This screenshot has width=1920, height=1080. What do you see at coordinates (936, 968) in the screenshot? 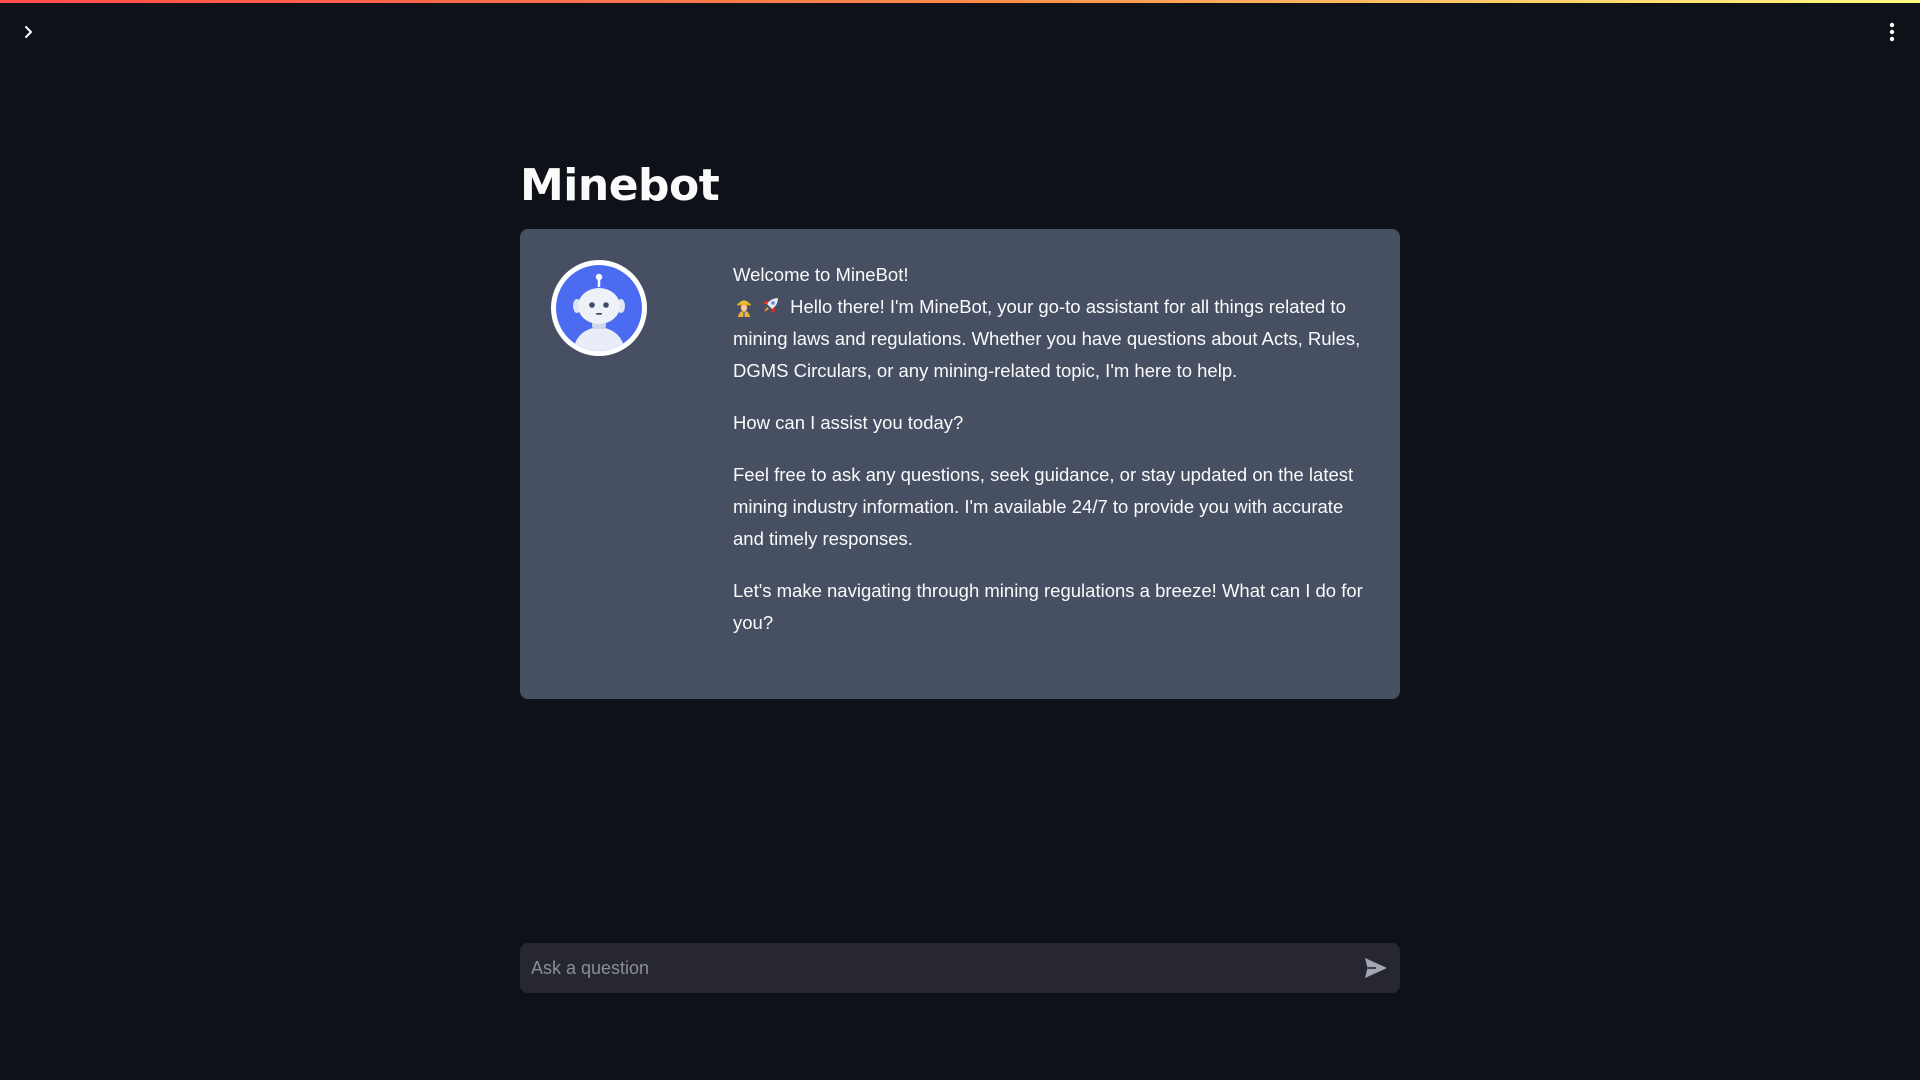
I see `chat-input` at bounding box center [936, 968].